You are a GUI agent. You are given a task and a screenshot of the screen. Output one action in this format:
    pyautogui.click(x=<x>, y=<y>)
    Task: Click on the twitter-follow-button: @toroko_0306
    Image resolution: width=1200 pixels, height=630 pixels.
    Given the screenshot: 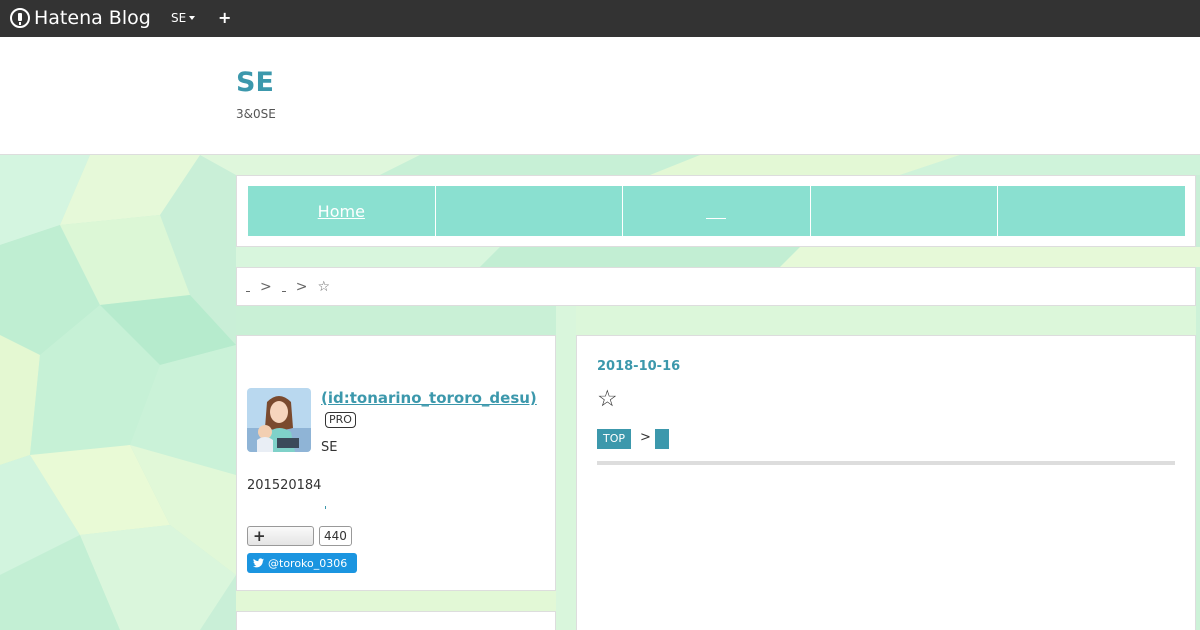 What is the action you would take?
    pyautogui.click(x=302, y=563)
    